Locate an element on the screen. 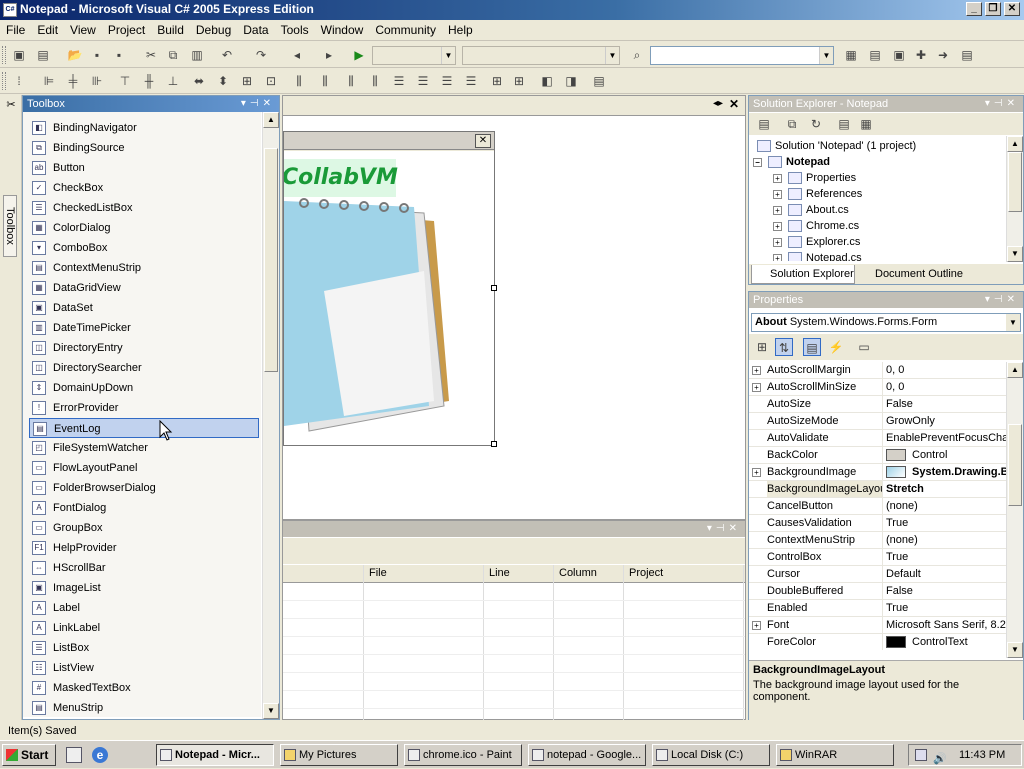  tree-item-about: + About.cs is located at coordinates (811, 210).